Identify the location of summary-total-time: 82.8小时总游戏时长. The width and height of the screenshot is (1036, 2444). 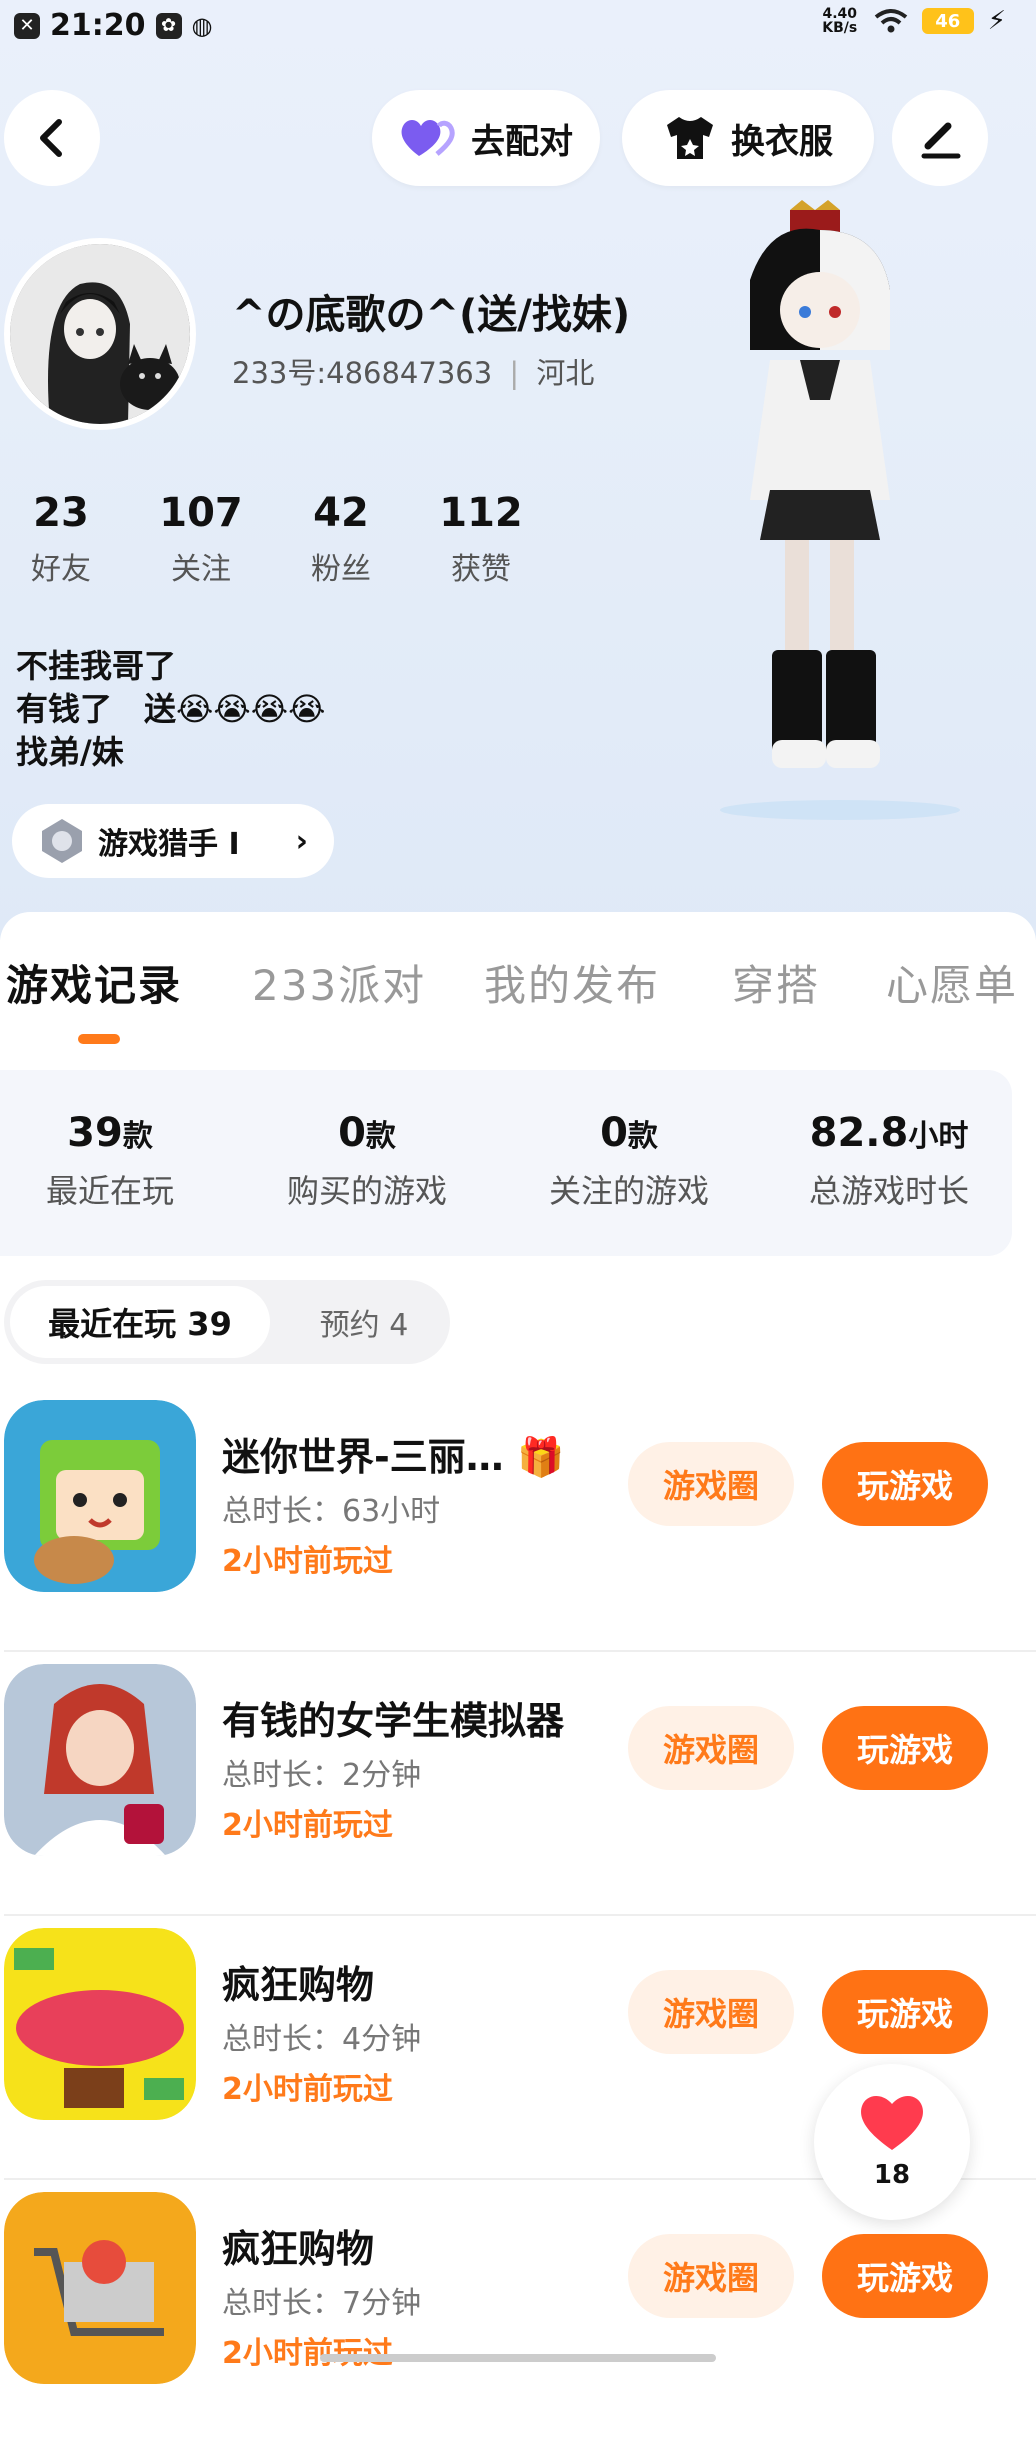
(889, 1161).